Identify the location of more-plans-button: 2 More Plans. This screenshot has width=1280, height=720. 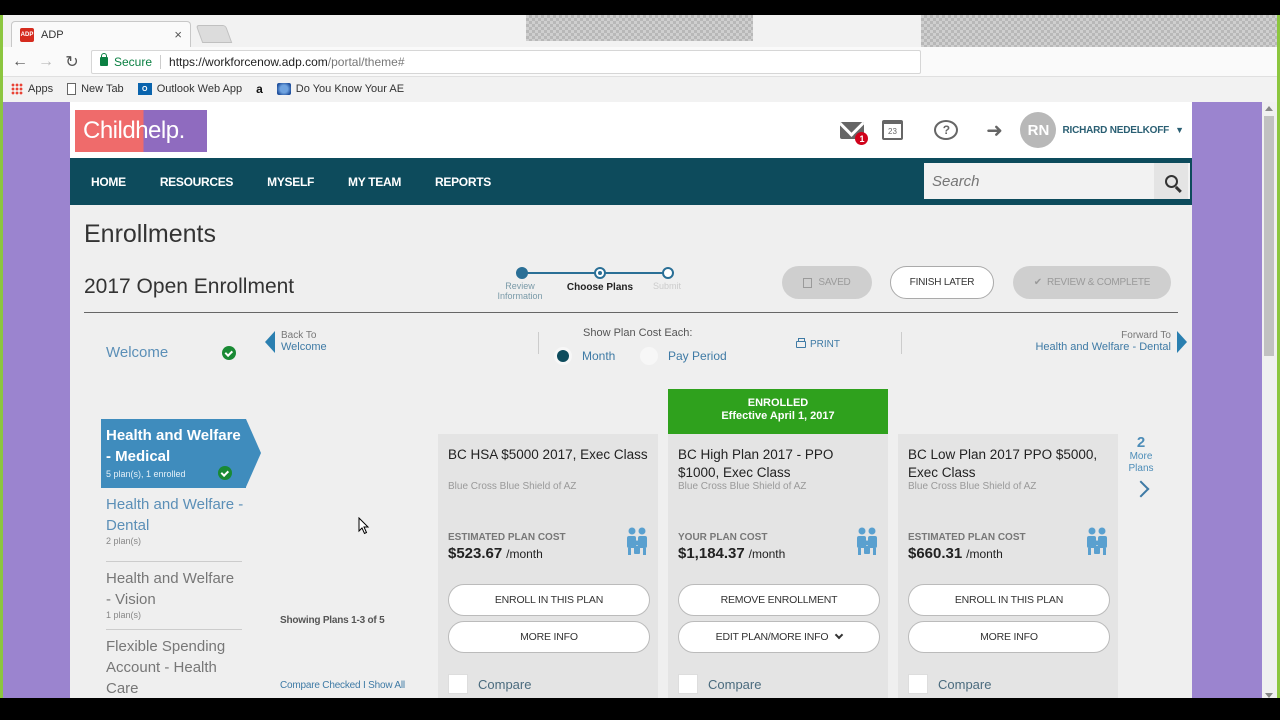
(1141, 466).